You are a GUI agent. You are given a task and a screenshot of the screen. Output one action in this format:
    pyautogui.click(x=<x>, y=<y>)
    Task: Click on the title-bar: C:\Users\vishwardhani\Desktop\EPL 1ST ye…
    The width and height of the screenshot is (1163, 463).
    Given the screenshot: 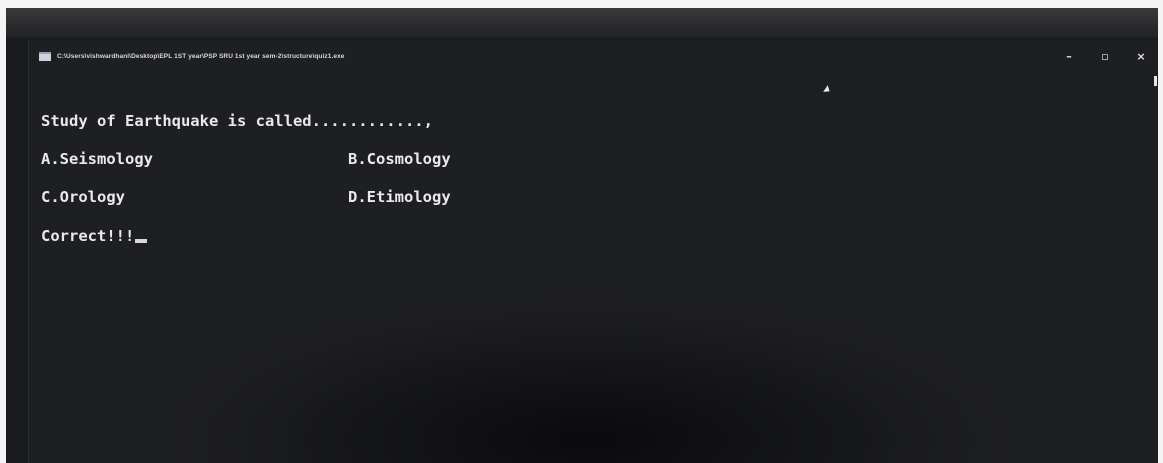 What is the action you would take?
    pyautogui.click(x=593, y=56)
    